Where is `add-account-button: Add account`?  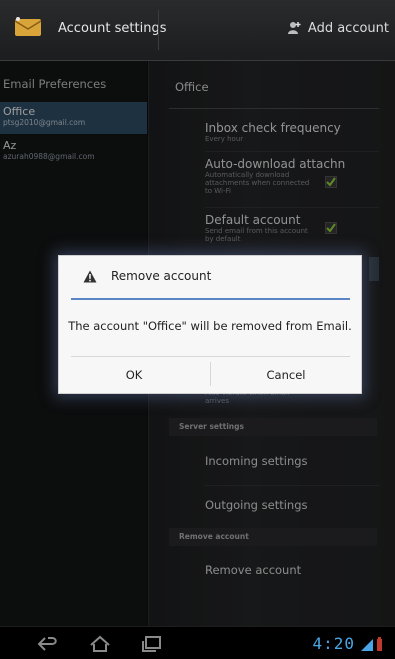
add-account-button: Add account is located at coordinates (337, 28).